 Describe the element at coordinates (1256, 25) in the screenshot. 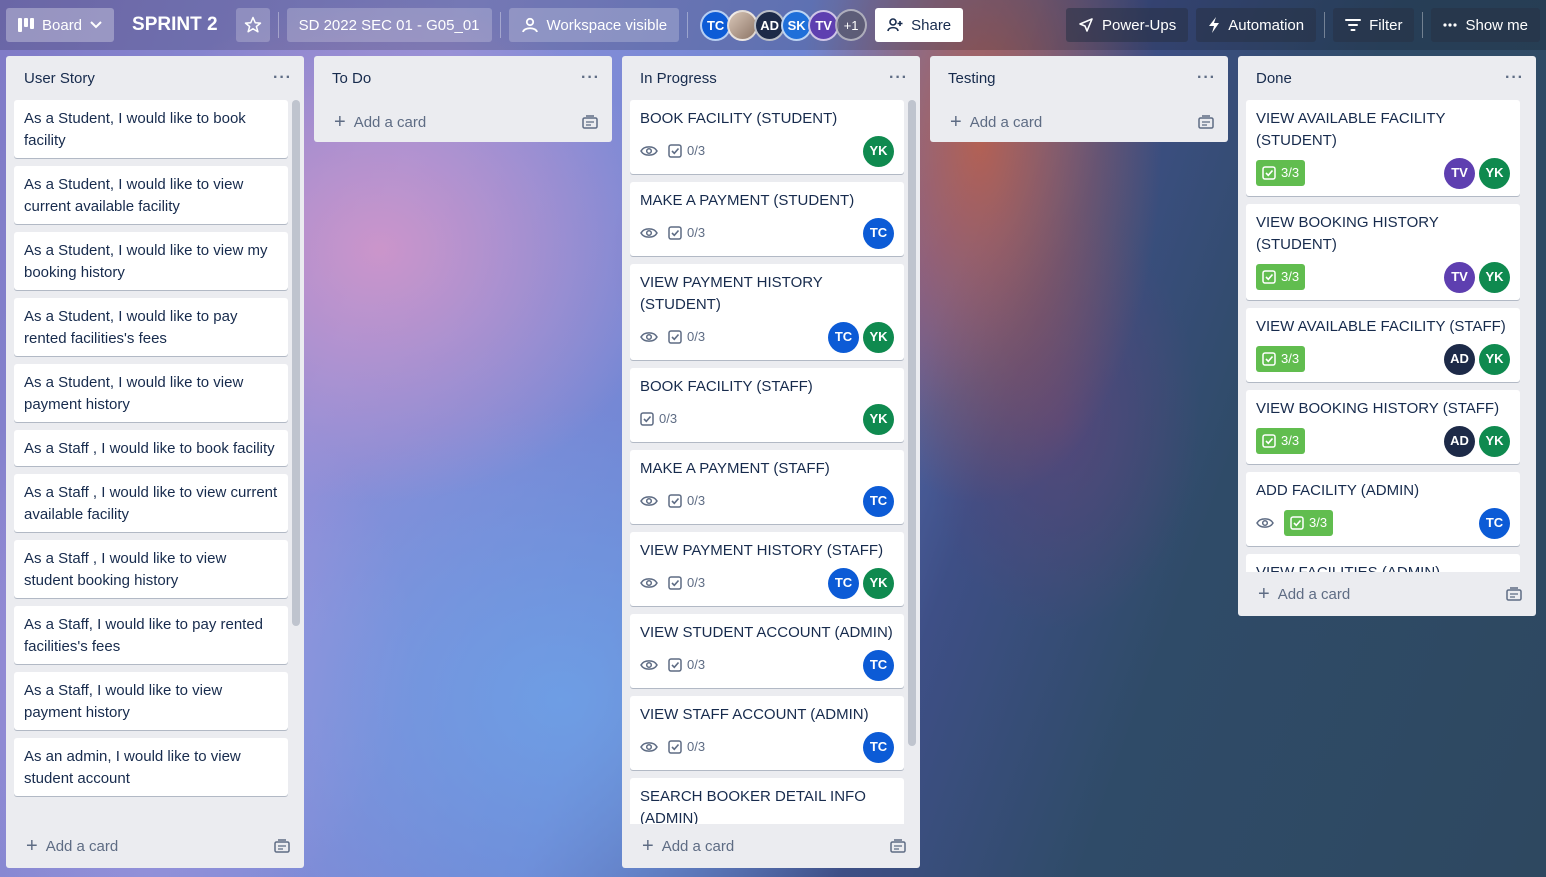

I see `automation-button: Automation` at that location.